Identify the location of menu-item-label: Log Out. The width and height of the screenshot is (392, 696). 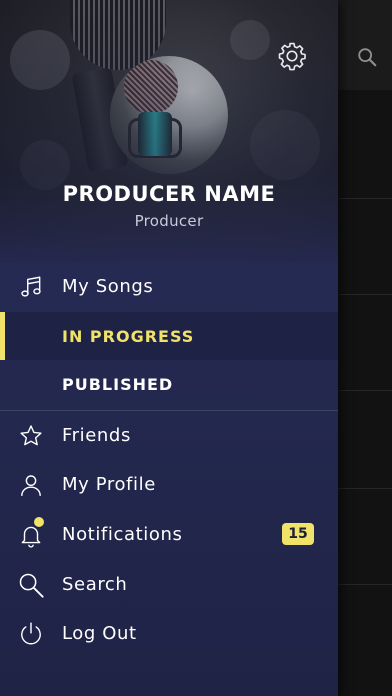
(99, 633).